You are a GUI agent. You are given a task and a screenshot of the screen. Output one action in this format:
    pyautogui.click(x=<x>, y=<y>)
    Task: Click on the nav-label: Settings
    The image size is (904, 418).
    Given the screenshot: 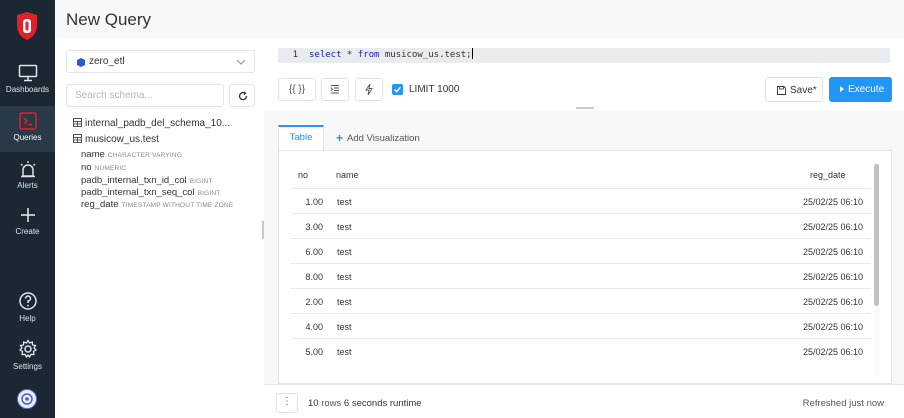 What is the action you would take?
    pyautogui.click(x=27, y=366)
    